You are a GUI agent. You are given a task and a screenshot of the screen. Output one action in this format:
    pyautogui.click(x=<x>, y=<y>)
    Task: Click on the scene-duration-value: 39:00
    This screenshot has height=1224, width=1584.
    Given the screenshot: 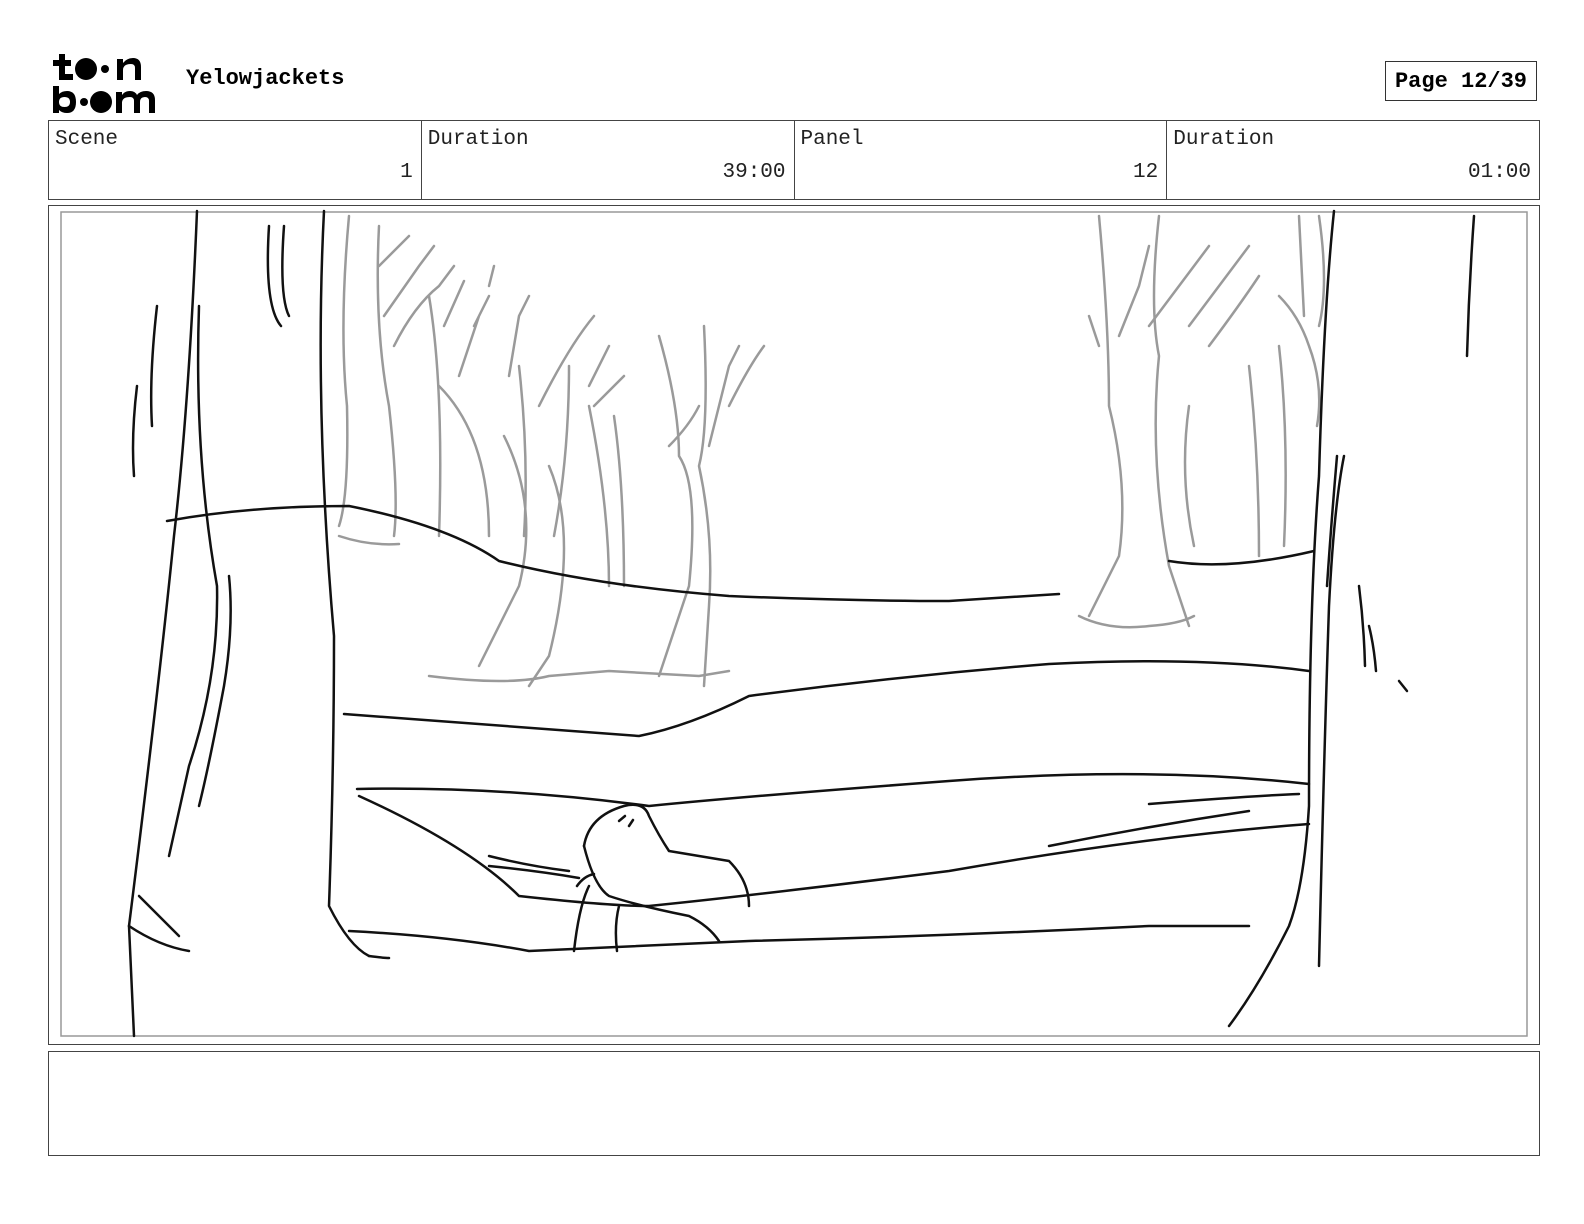 What is the action you would take?
    pyautogui.click(x=754, y=172)
    